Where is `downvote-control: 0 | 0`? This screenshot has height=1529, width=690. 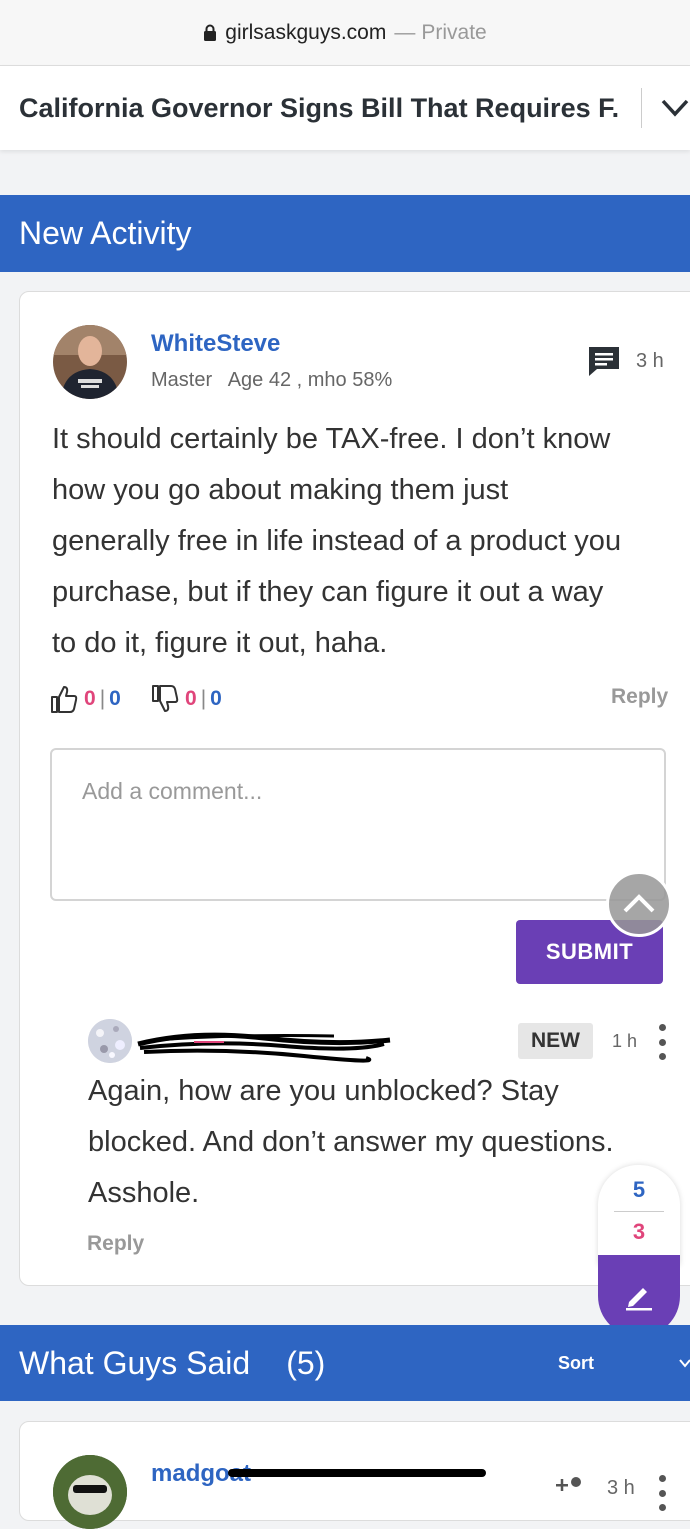 downvote-control: 0 | 0 is located at coordinates (186, 699).